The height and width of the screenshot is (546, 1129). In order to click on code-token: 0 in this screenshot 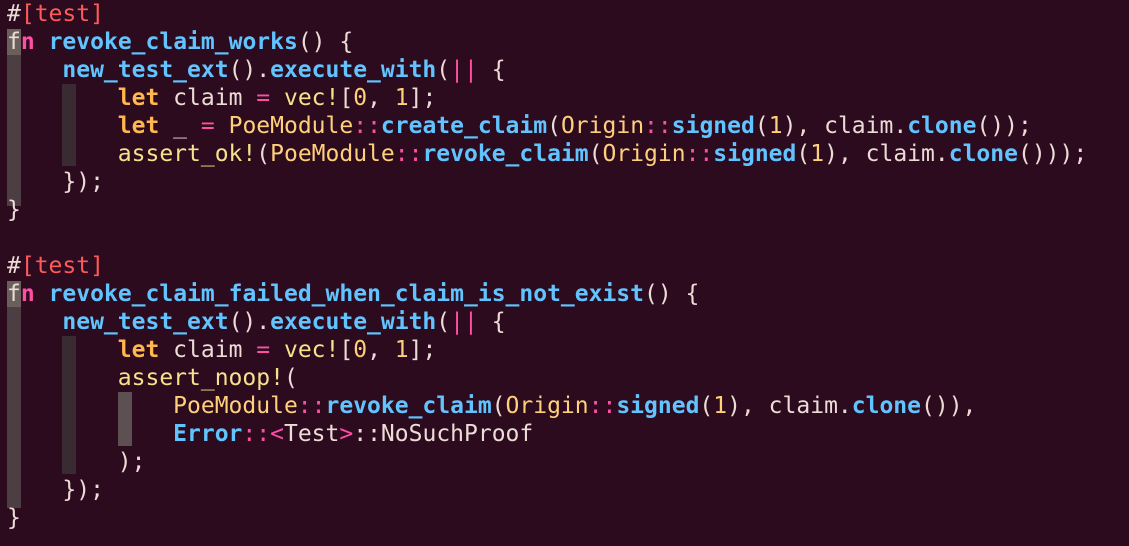, I will do `click(360, 350)`.